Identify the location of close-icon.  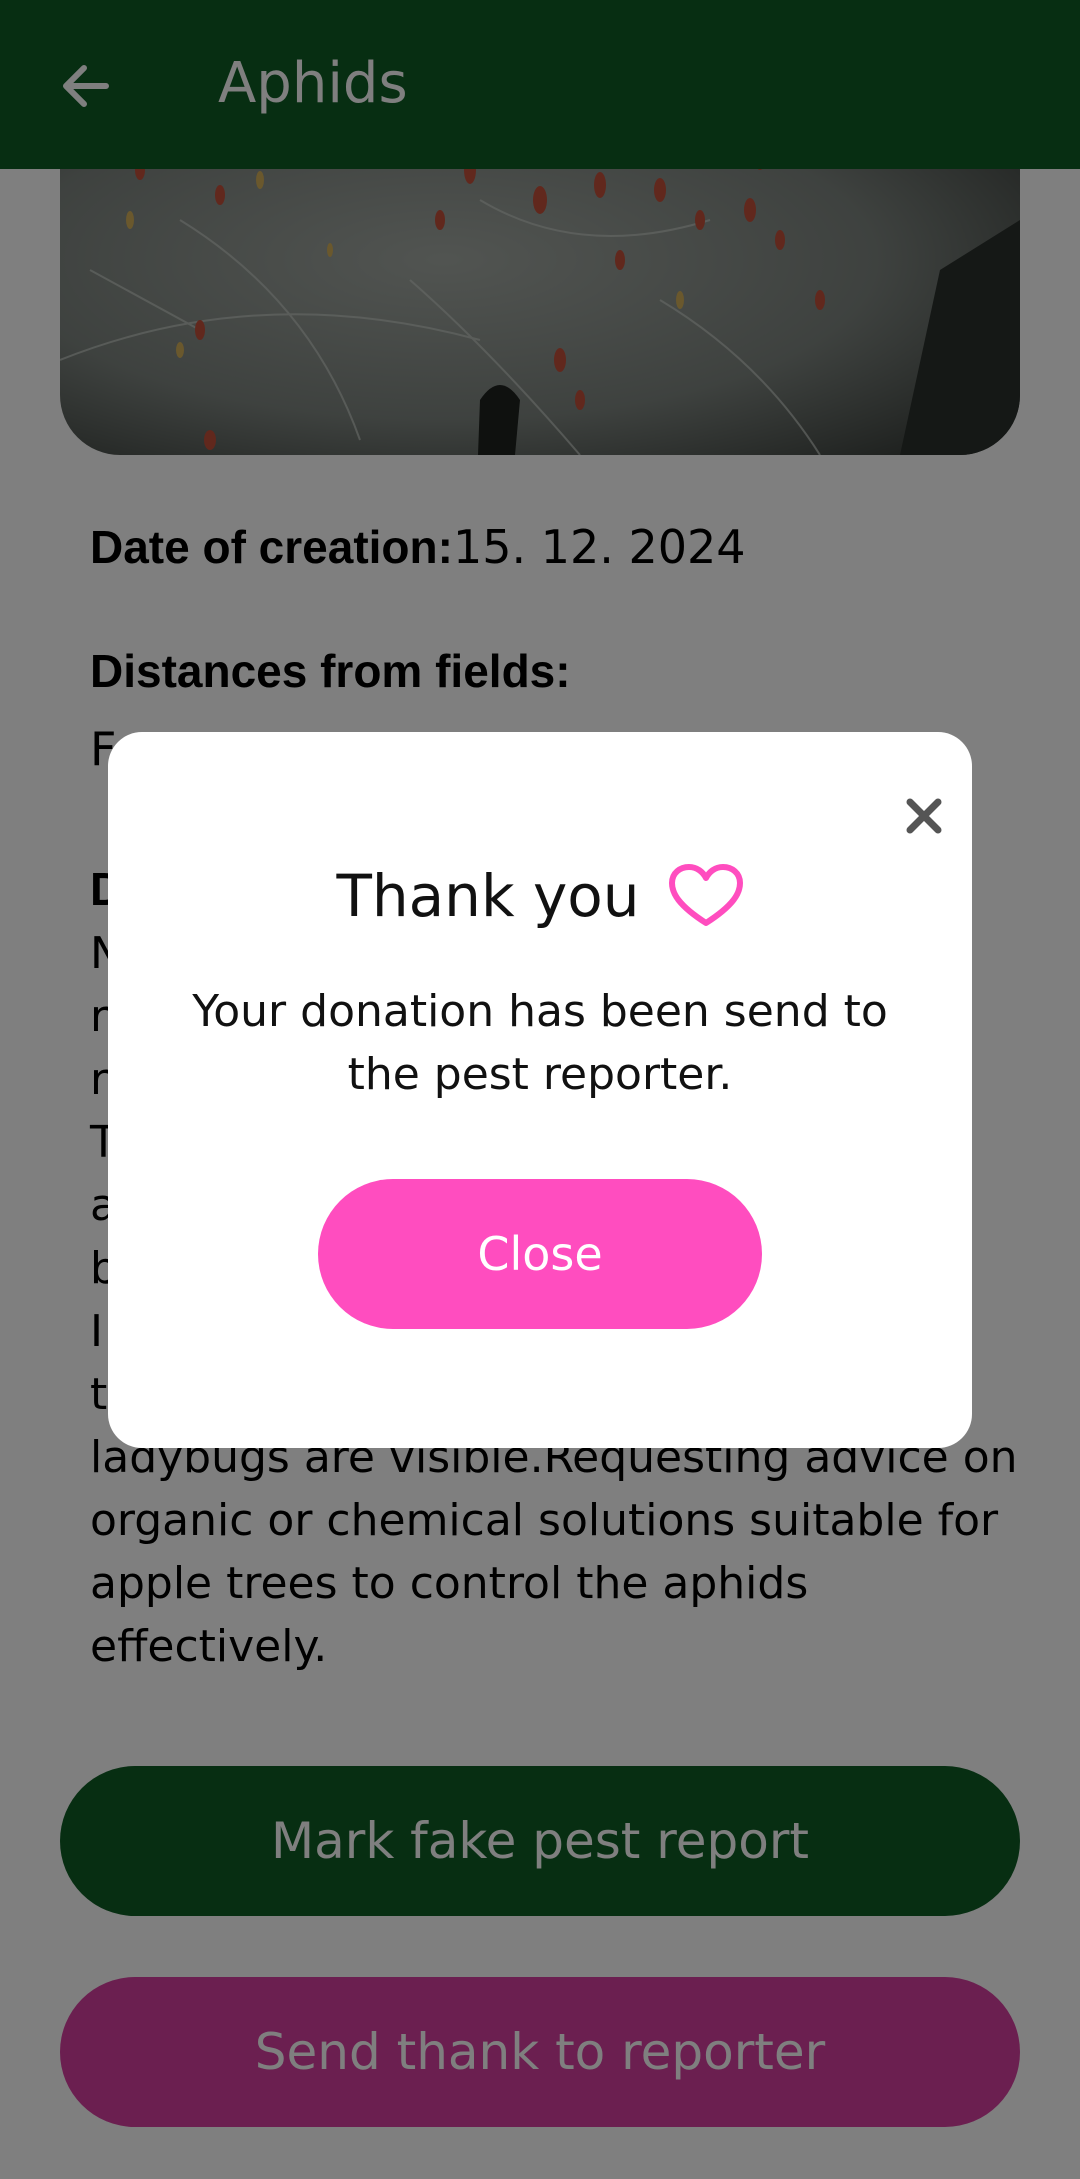
(924, 816).